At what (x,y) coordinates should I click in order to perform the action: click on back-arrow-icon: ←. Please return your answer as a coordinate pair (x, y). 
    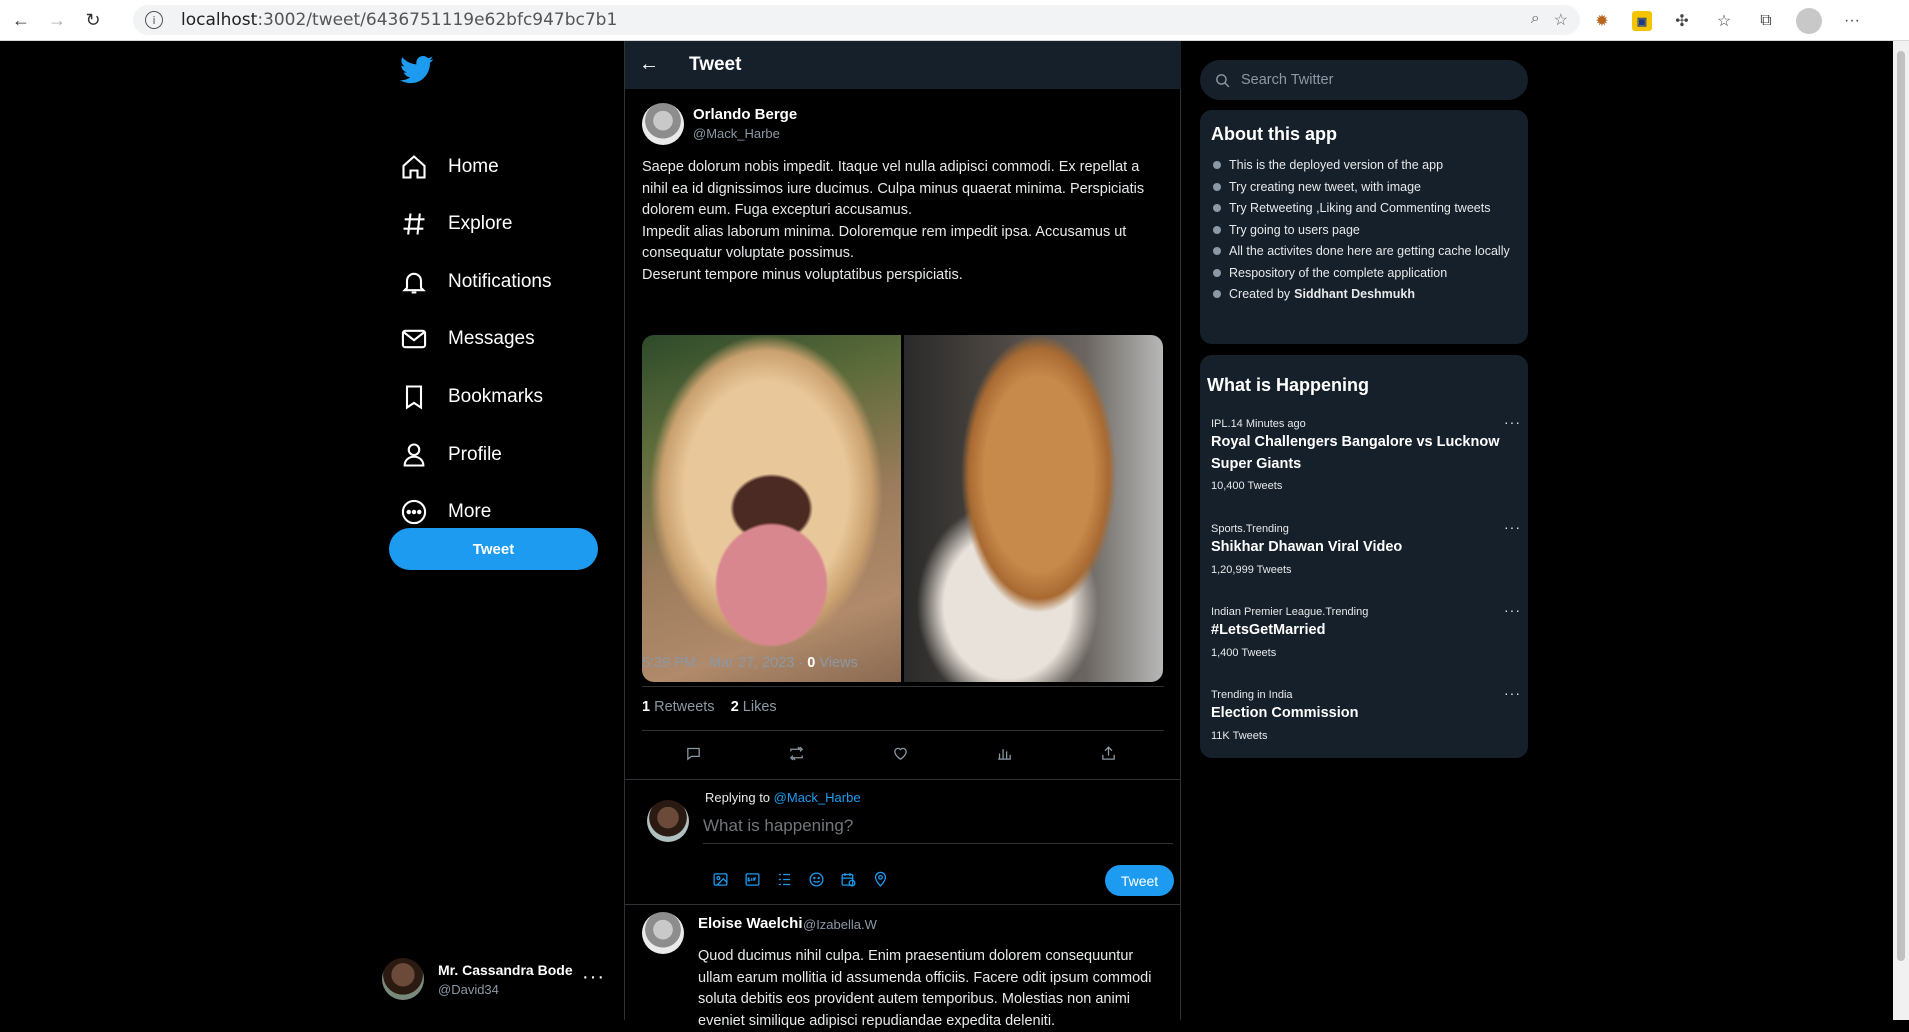
    Looking at the image, I should click on (649, 64).